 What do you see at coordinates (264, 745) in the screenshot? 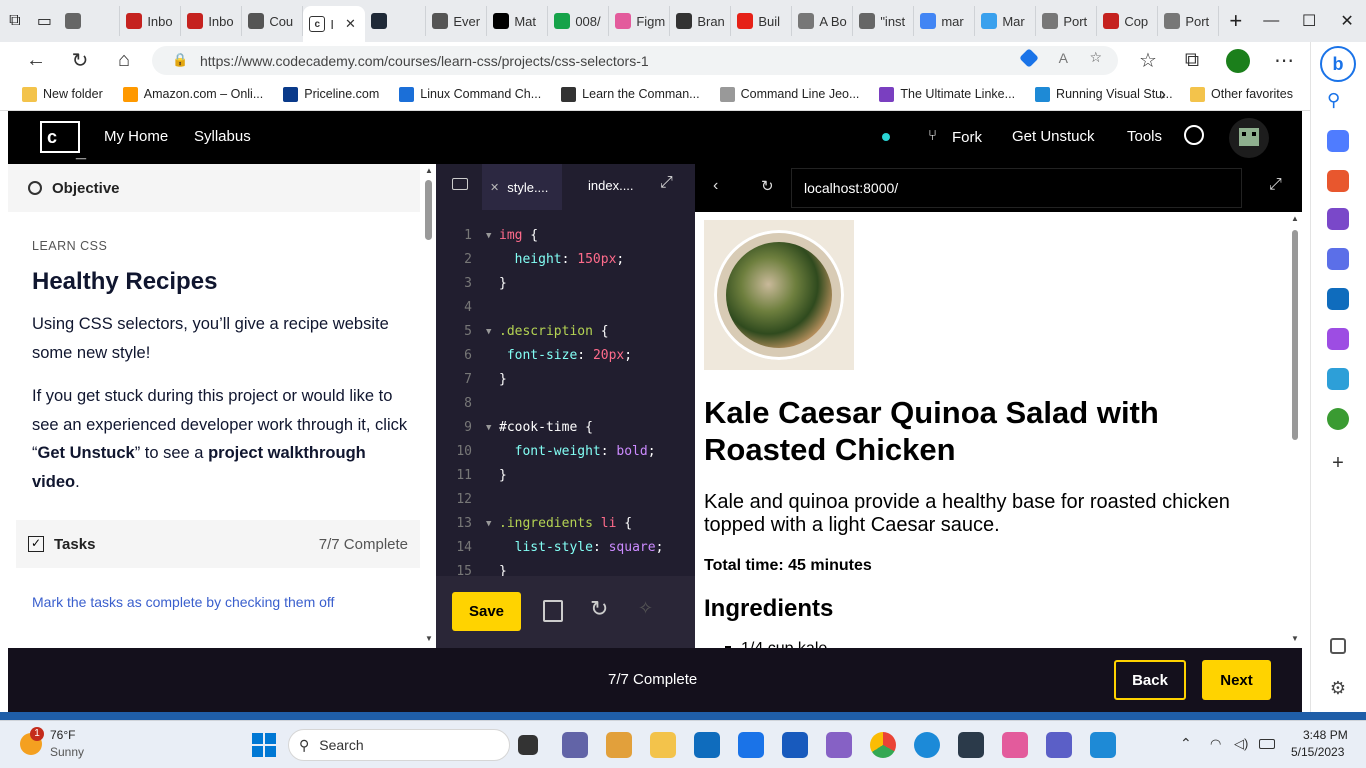
I see `start-button` at bounding box center [264, 745].